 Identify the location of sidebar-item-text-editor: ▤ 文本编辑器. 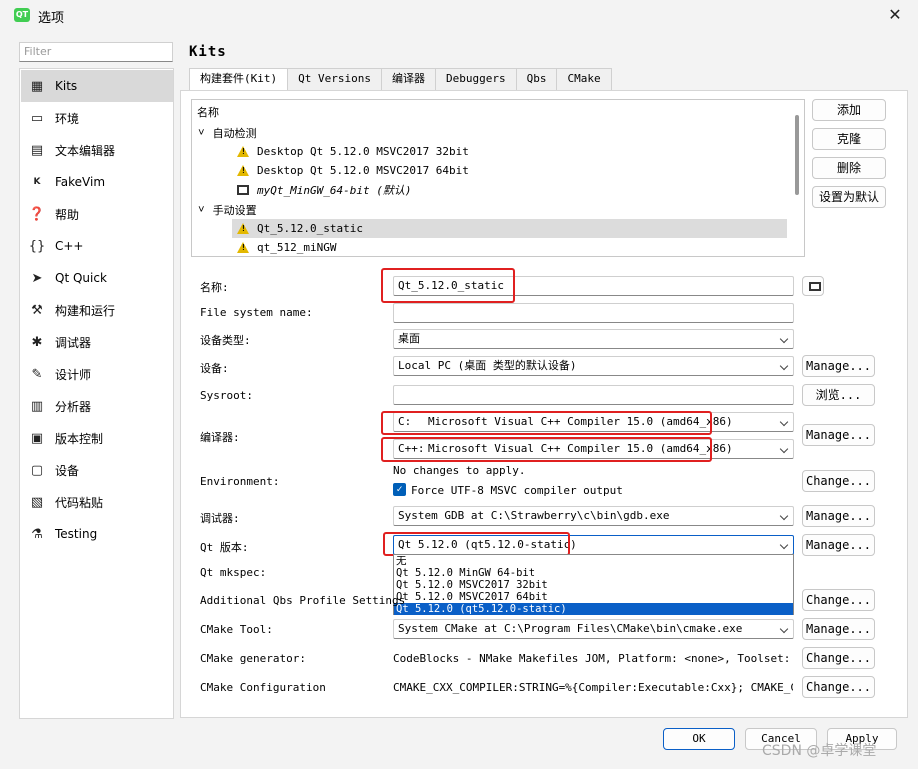
(97, 150).